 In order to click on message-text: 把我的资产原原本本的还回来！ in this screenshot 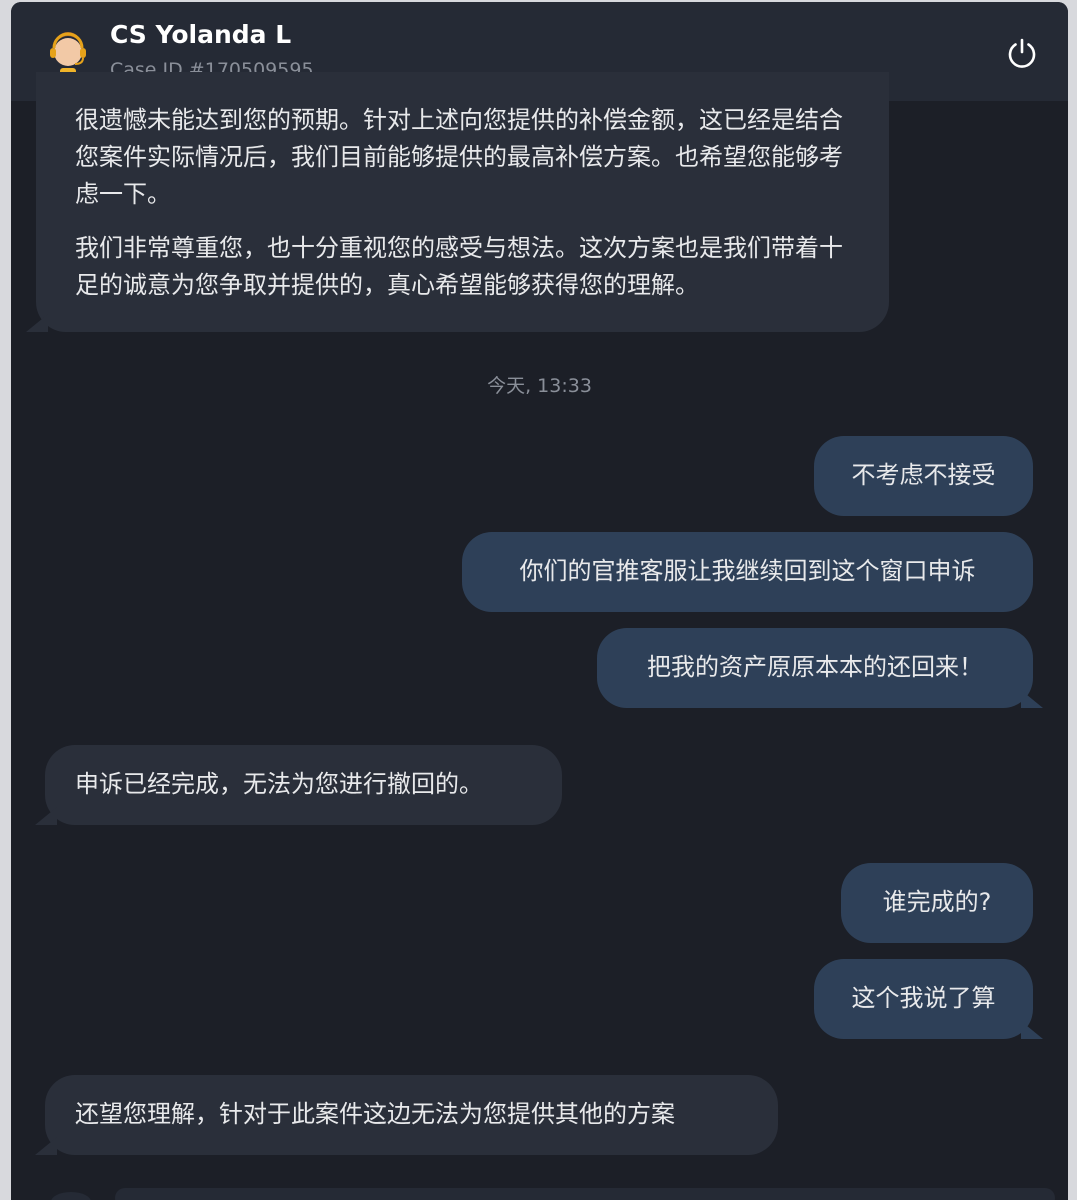, I will do `click(815, 667)`.